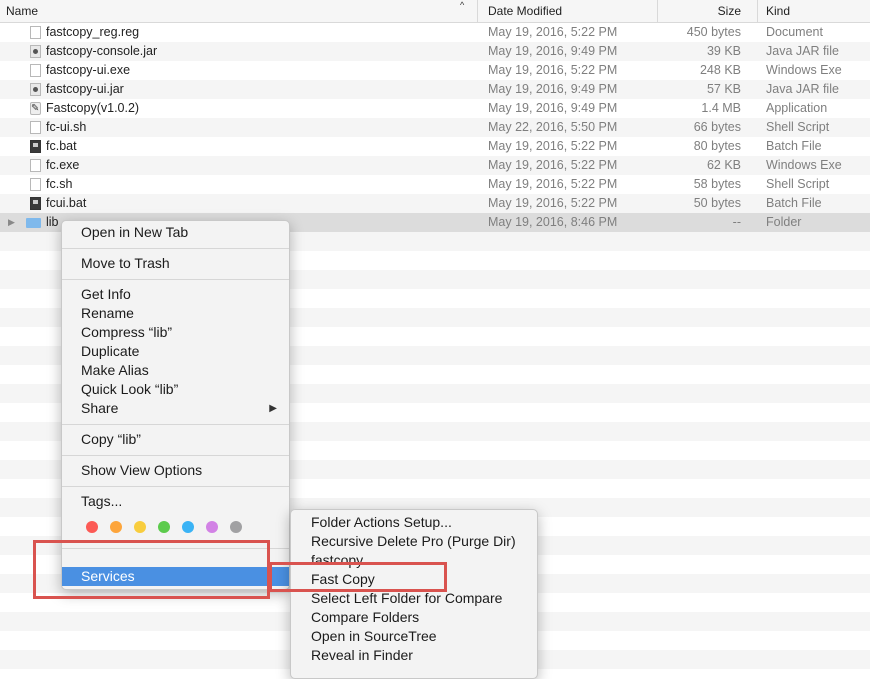 Image resolution: width=870 pixels, height=679 pixels. Describe the element at coordinates (707, 11) in the screenshot. I see `column-size: Size` at that location.